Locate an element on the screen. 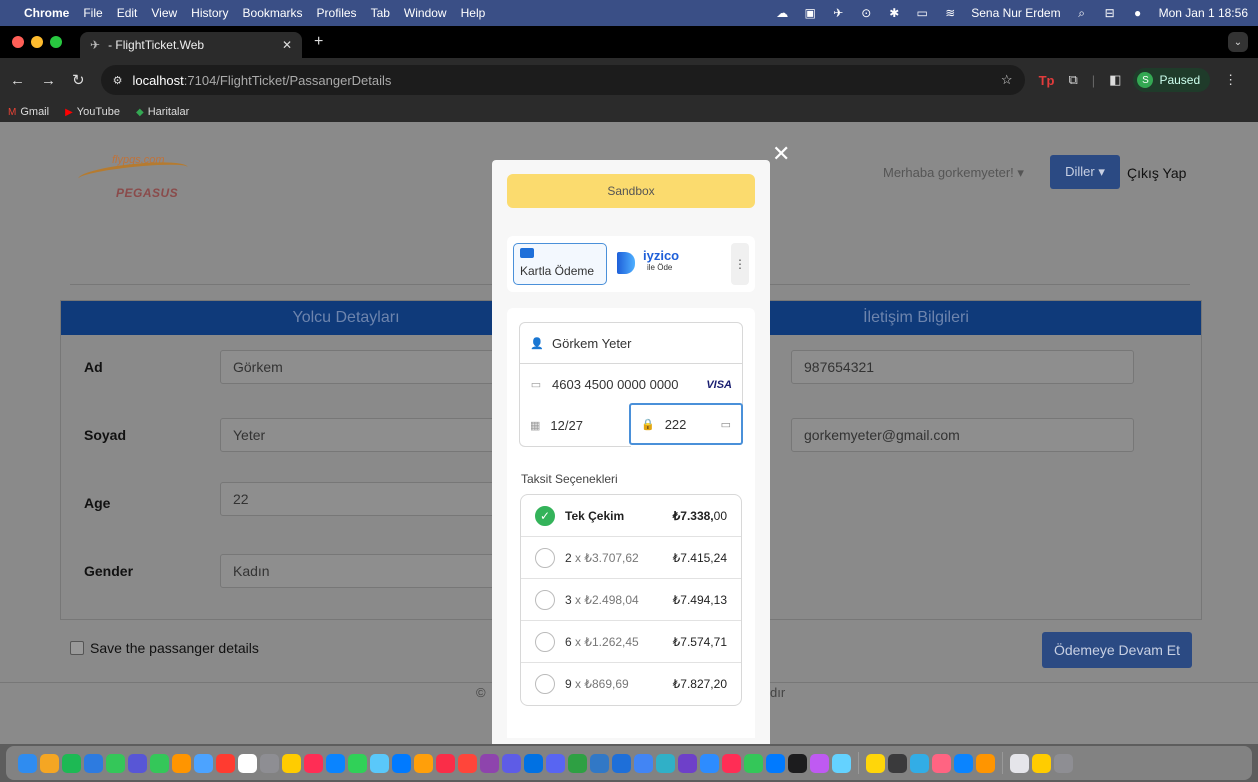 This screenshot has height=782, width=1258. bookmark-gmail: M Gmail is located at coordinates (28, 112).